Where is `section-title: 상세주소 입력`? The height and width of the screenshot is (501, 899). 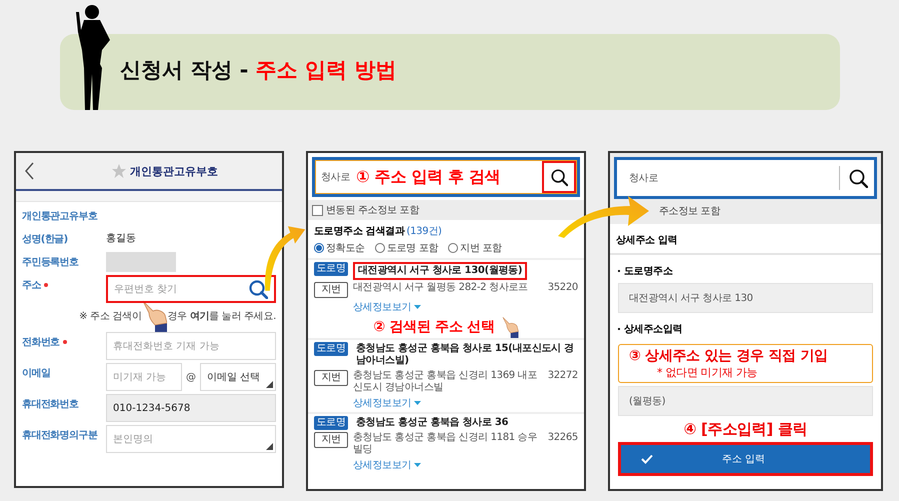
section-title: 상세주소 입력 is located at coordinates (745, 239).